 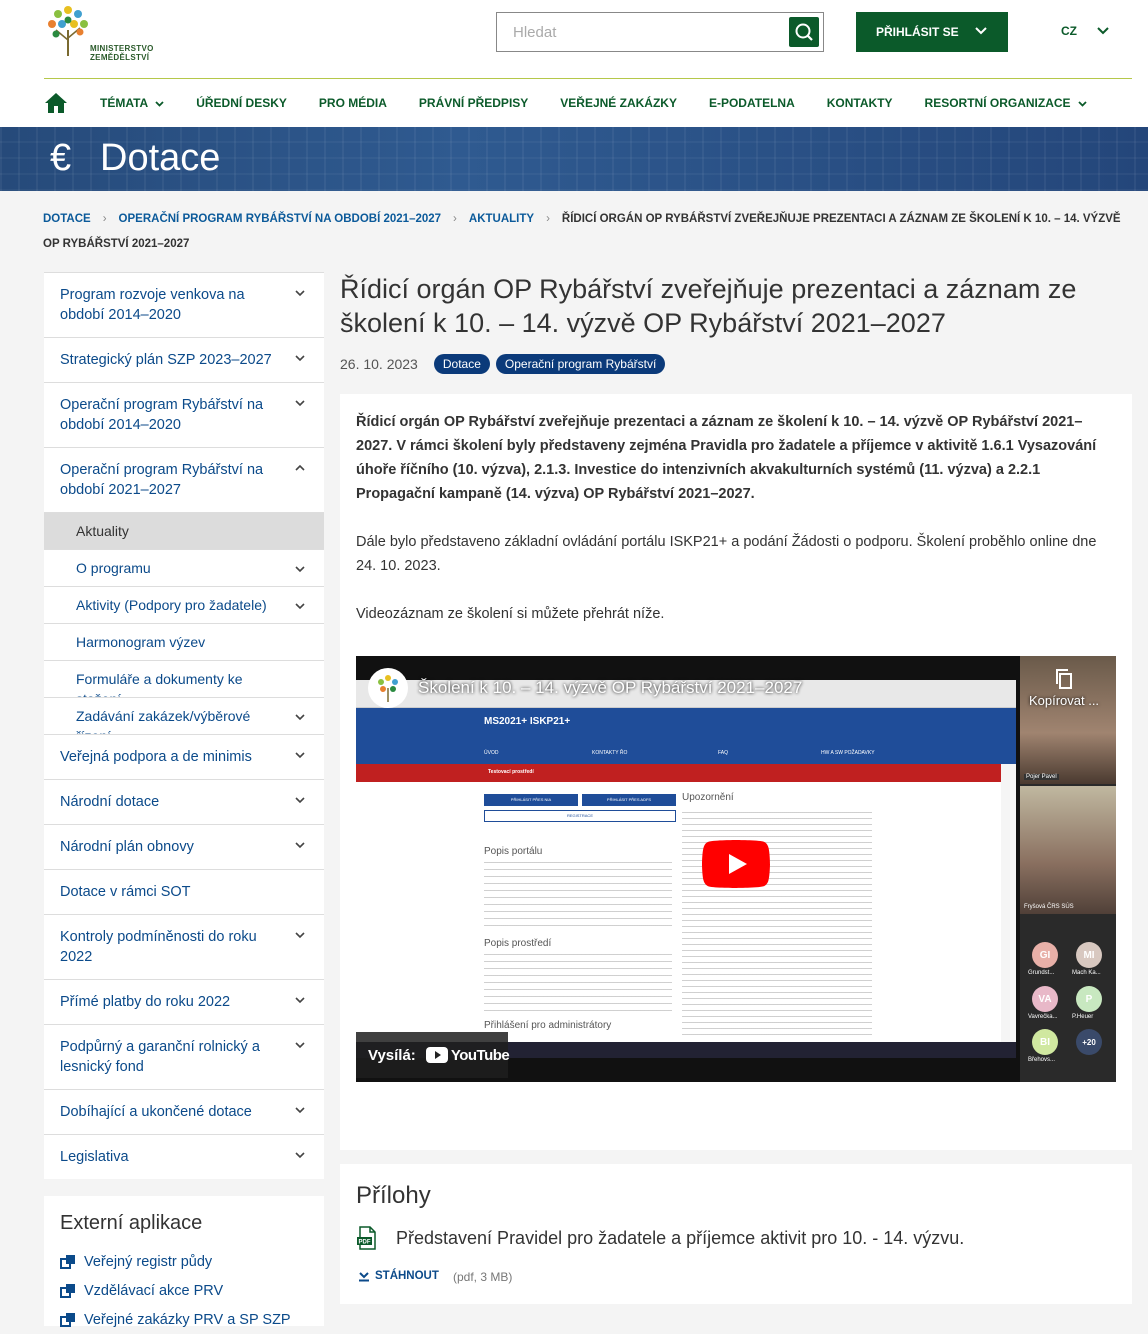 What do you see at coordinates (932, 32) in the screenshot?
I see `login-button: PŘIHLÁSIT SE` at bounding box center [932, 32].